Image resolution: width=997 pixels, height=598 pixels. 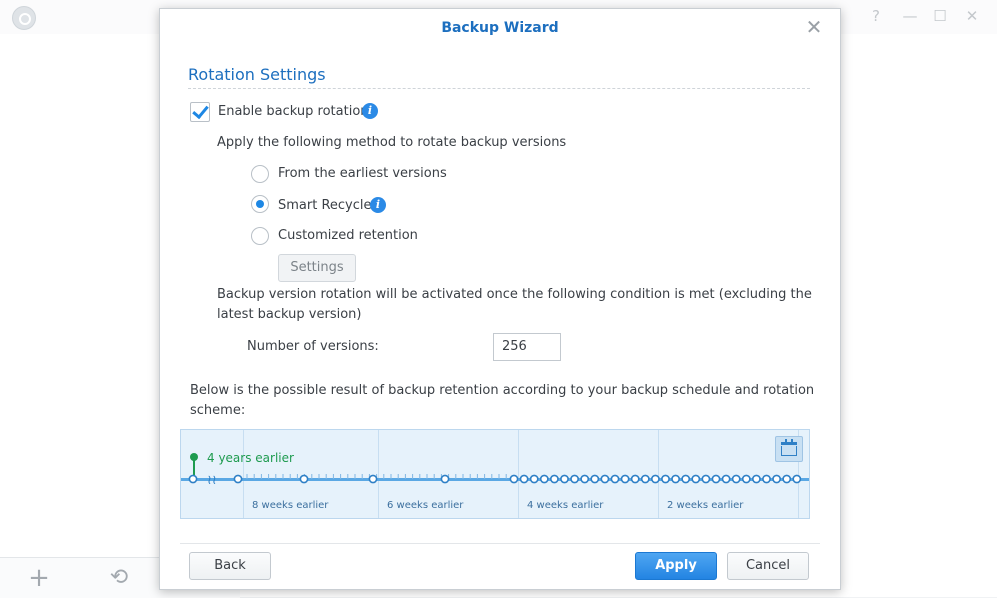 I want to click on timeline-break-icon: ≀≀, so click(x=212, y=480).